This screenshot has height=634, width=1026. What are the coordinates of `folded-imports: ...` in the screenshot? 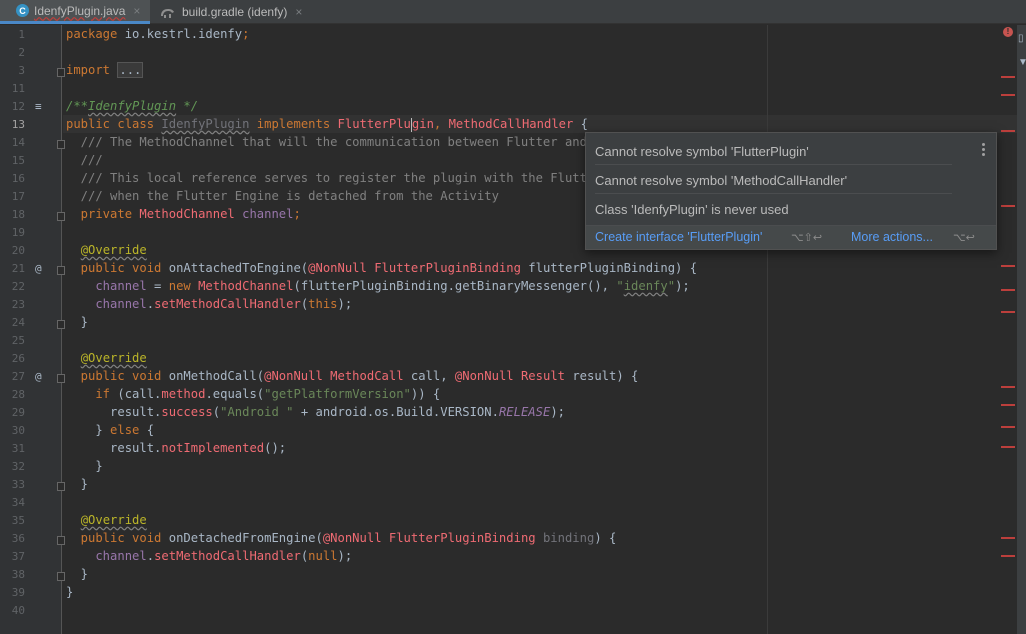 It's located at (130, 70).